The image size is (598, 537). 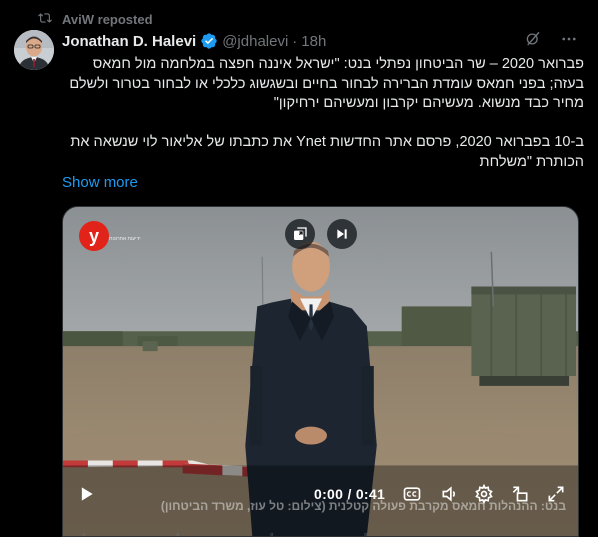 I want to click on grok-icon, so click(x=533, y=41).